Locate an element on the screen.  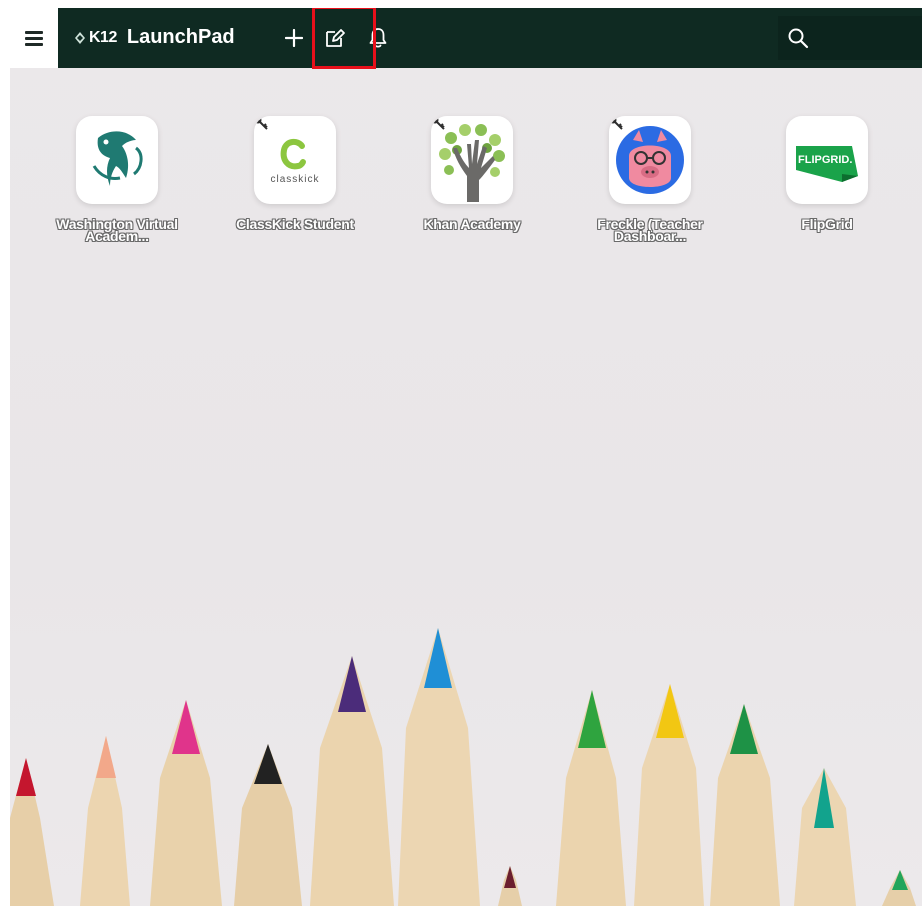
flipgrid-logo-icon: FLIPGRID. is located at coordinates (827, 164).